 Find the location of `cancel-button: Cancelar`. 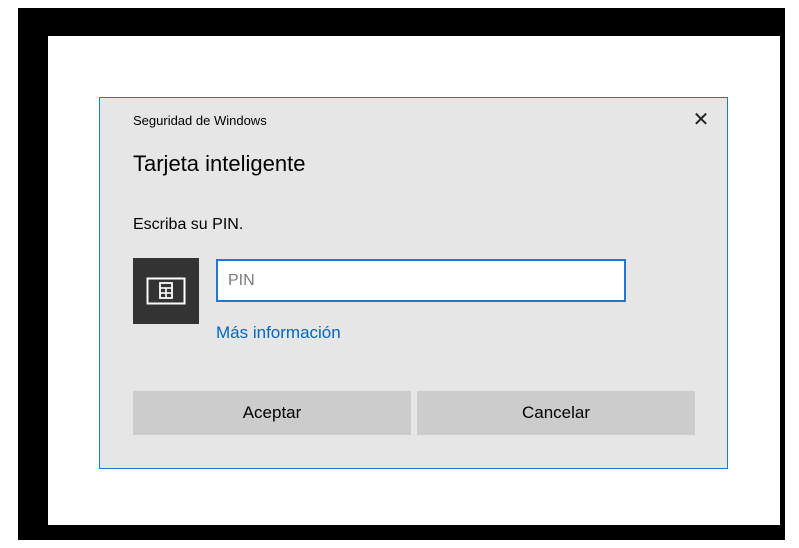

cancel-button: Cancelar is located at coordinates (556, 413).